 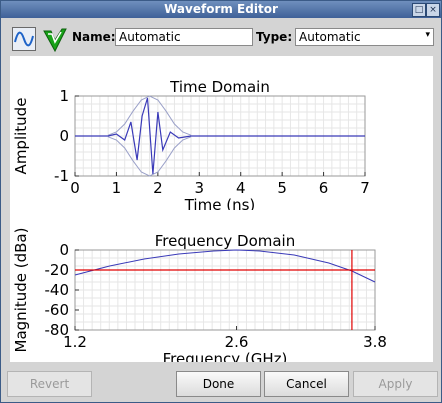 What do you see at coordinates (21, 136) in the screenshot?
I see `y-axis-label: Amplitude` at bounding box center [21, 136].